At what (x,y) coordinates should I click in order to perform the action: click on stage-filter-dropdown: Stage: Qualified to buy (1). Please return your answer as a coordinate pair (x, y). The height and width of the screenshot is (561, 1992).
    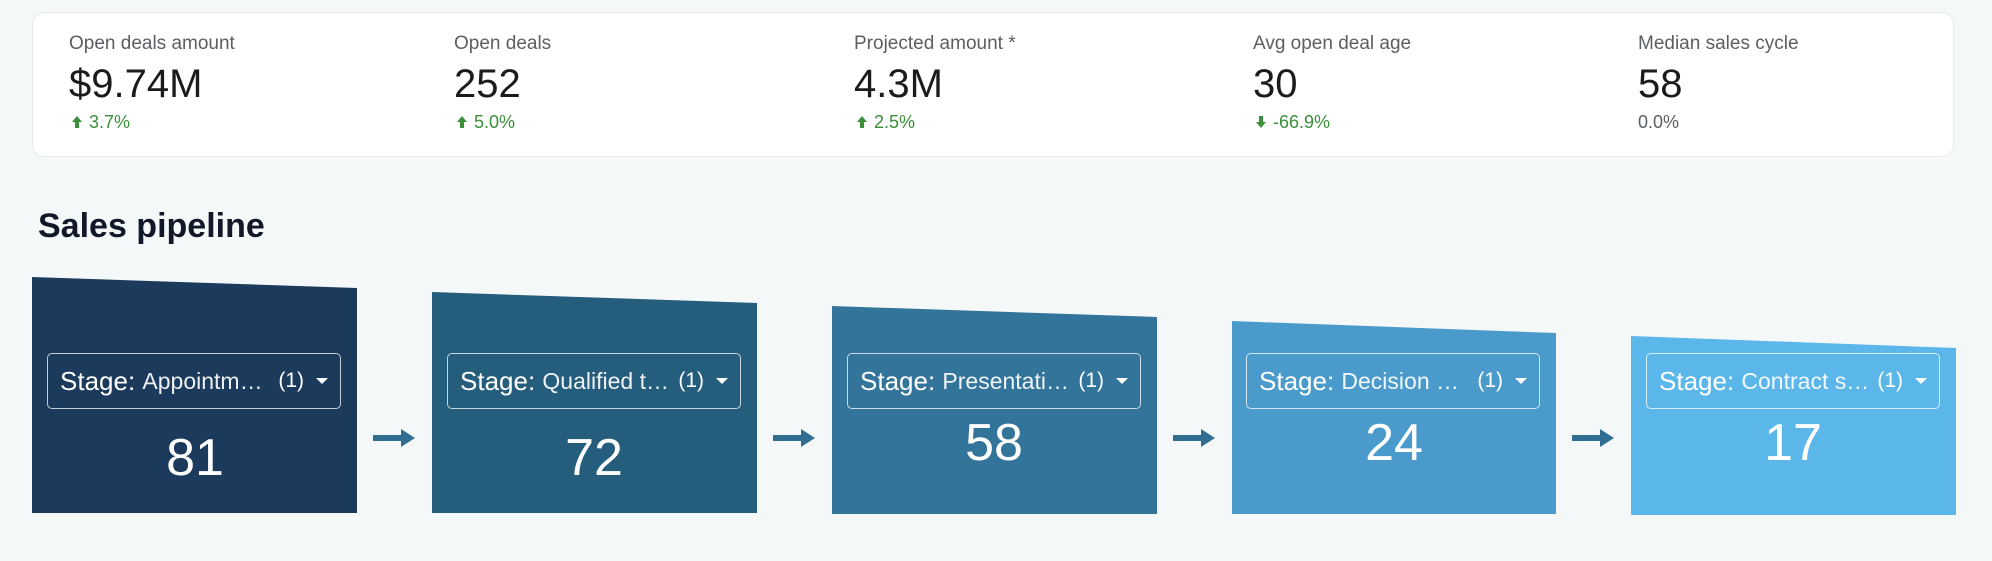
    Looking at the image, I should click on (594, 381).